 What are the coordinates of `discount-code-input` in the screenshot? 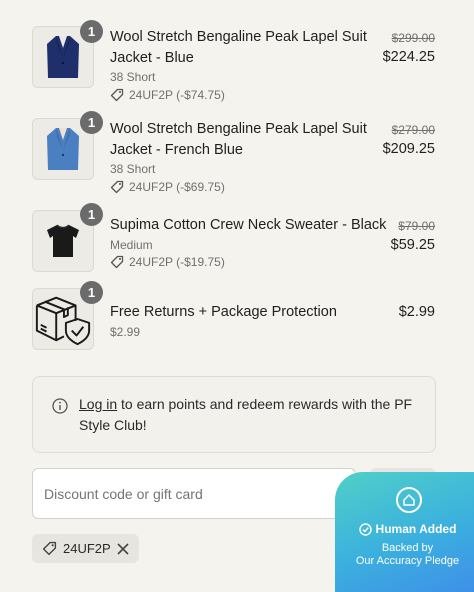 It's located at (194, 493).